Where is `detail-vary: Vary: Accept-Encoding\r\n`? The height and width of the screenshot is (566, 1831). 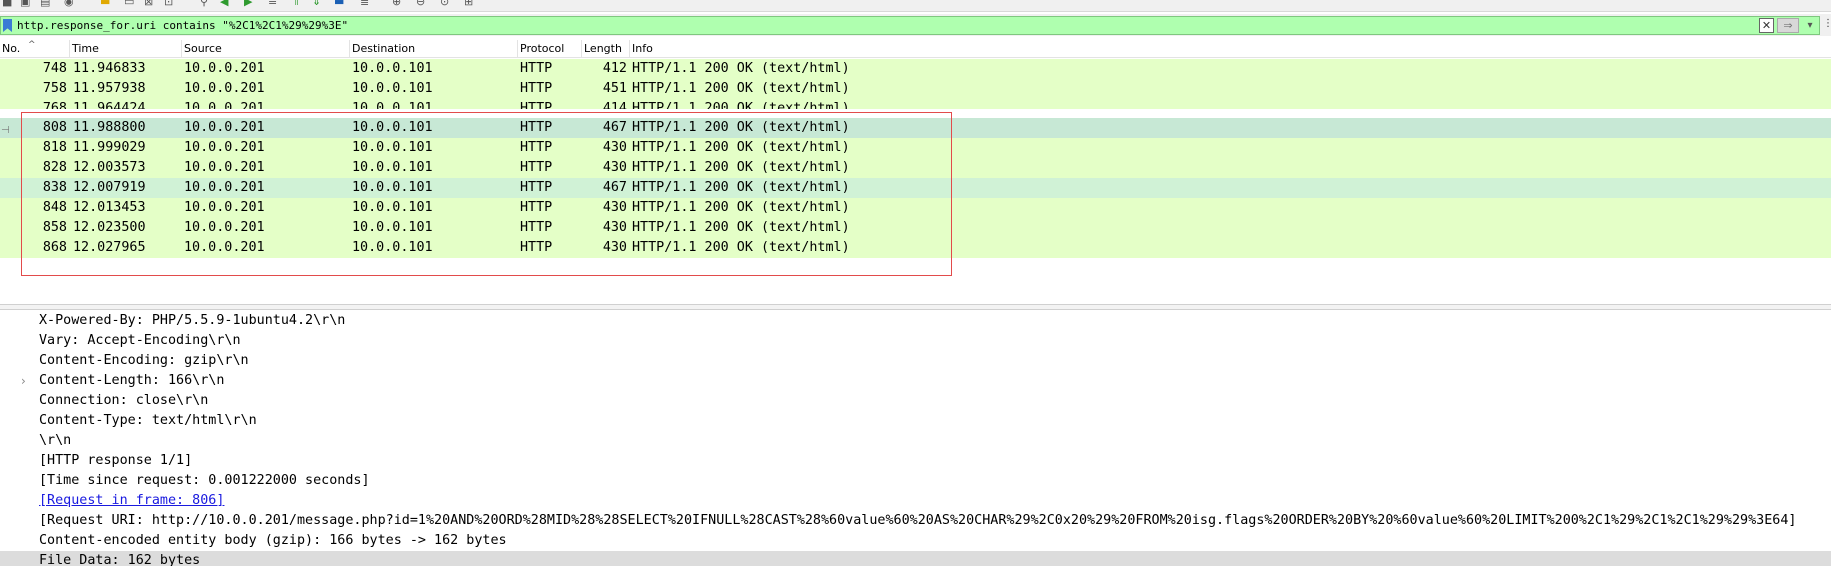
detail-vary: Vary: Accept-Encoding\r\n is located at coordinates (915, 341).